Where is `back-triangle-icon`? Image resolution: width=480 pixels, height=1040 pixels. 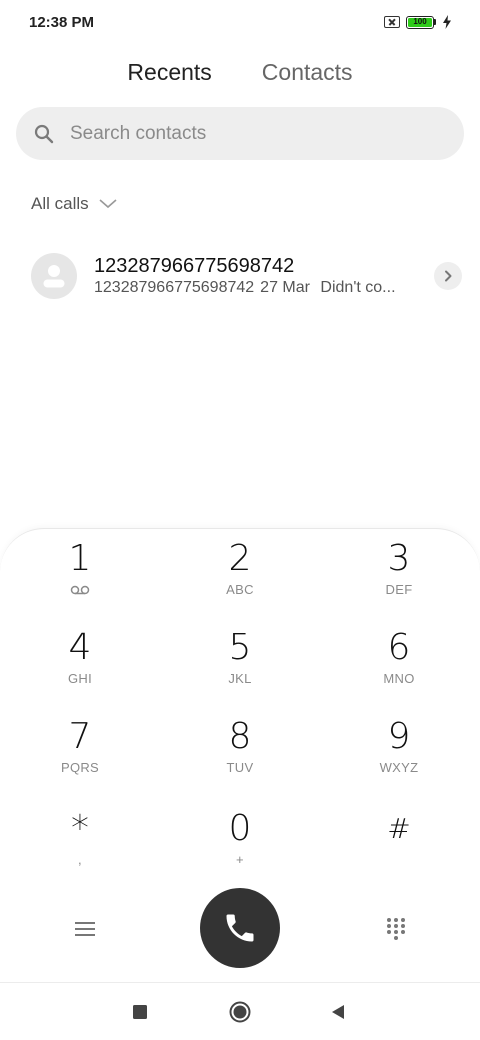
back-triangle-icon is located at coordinates (338, 1012).